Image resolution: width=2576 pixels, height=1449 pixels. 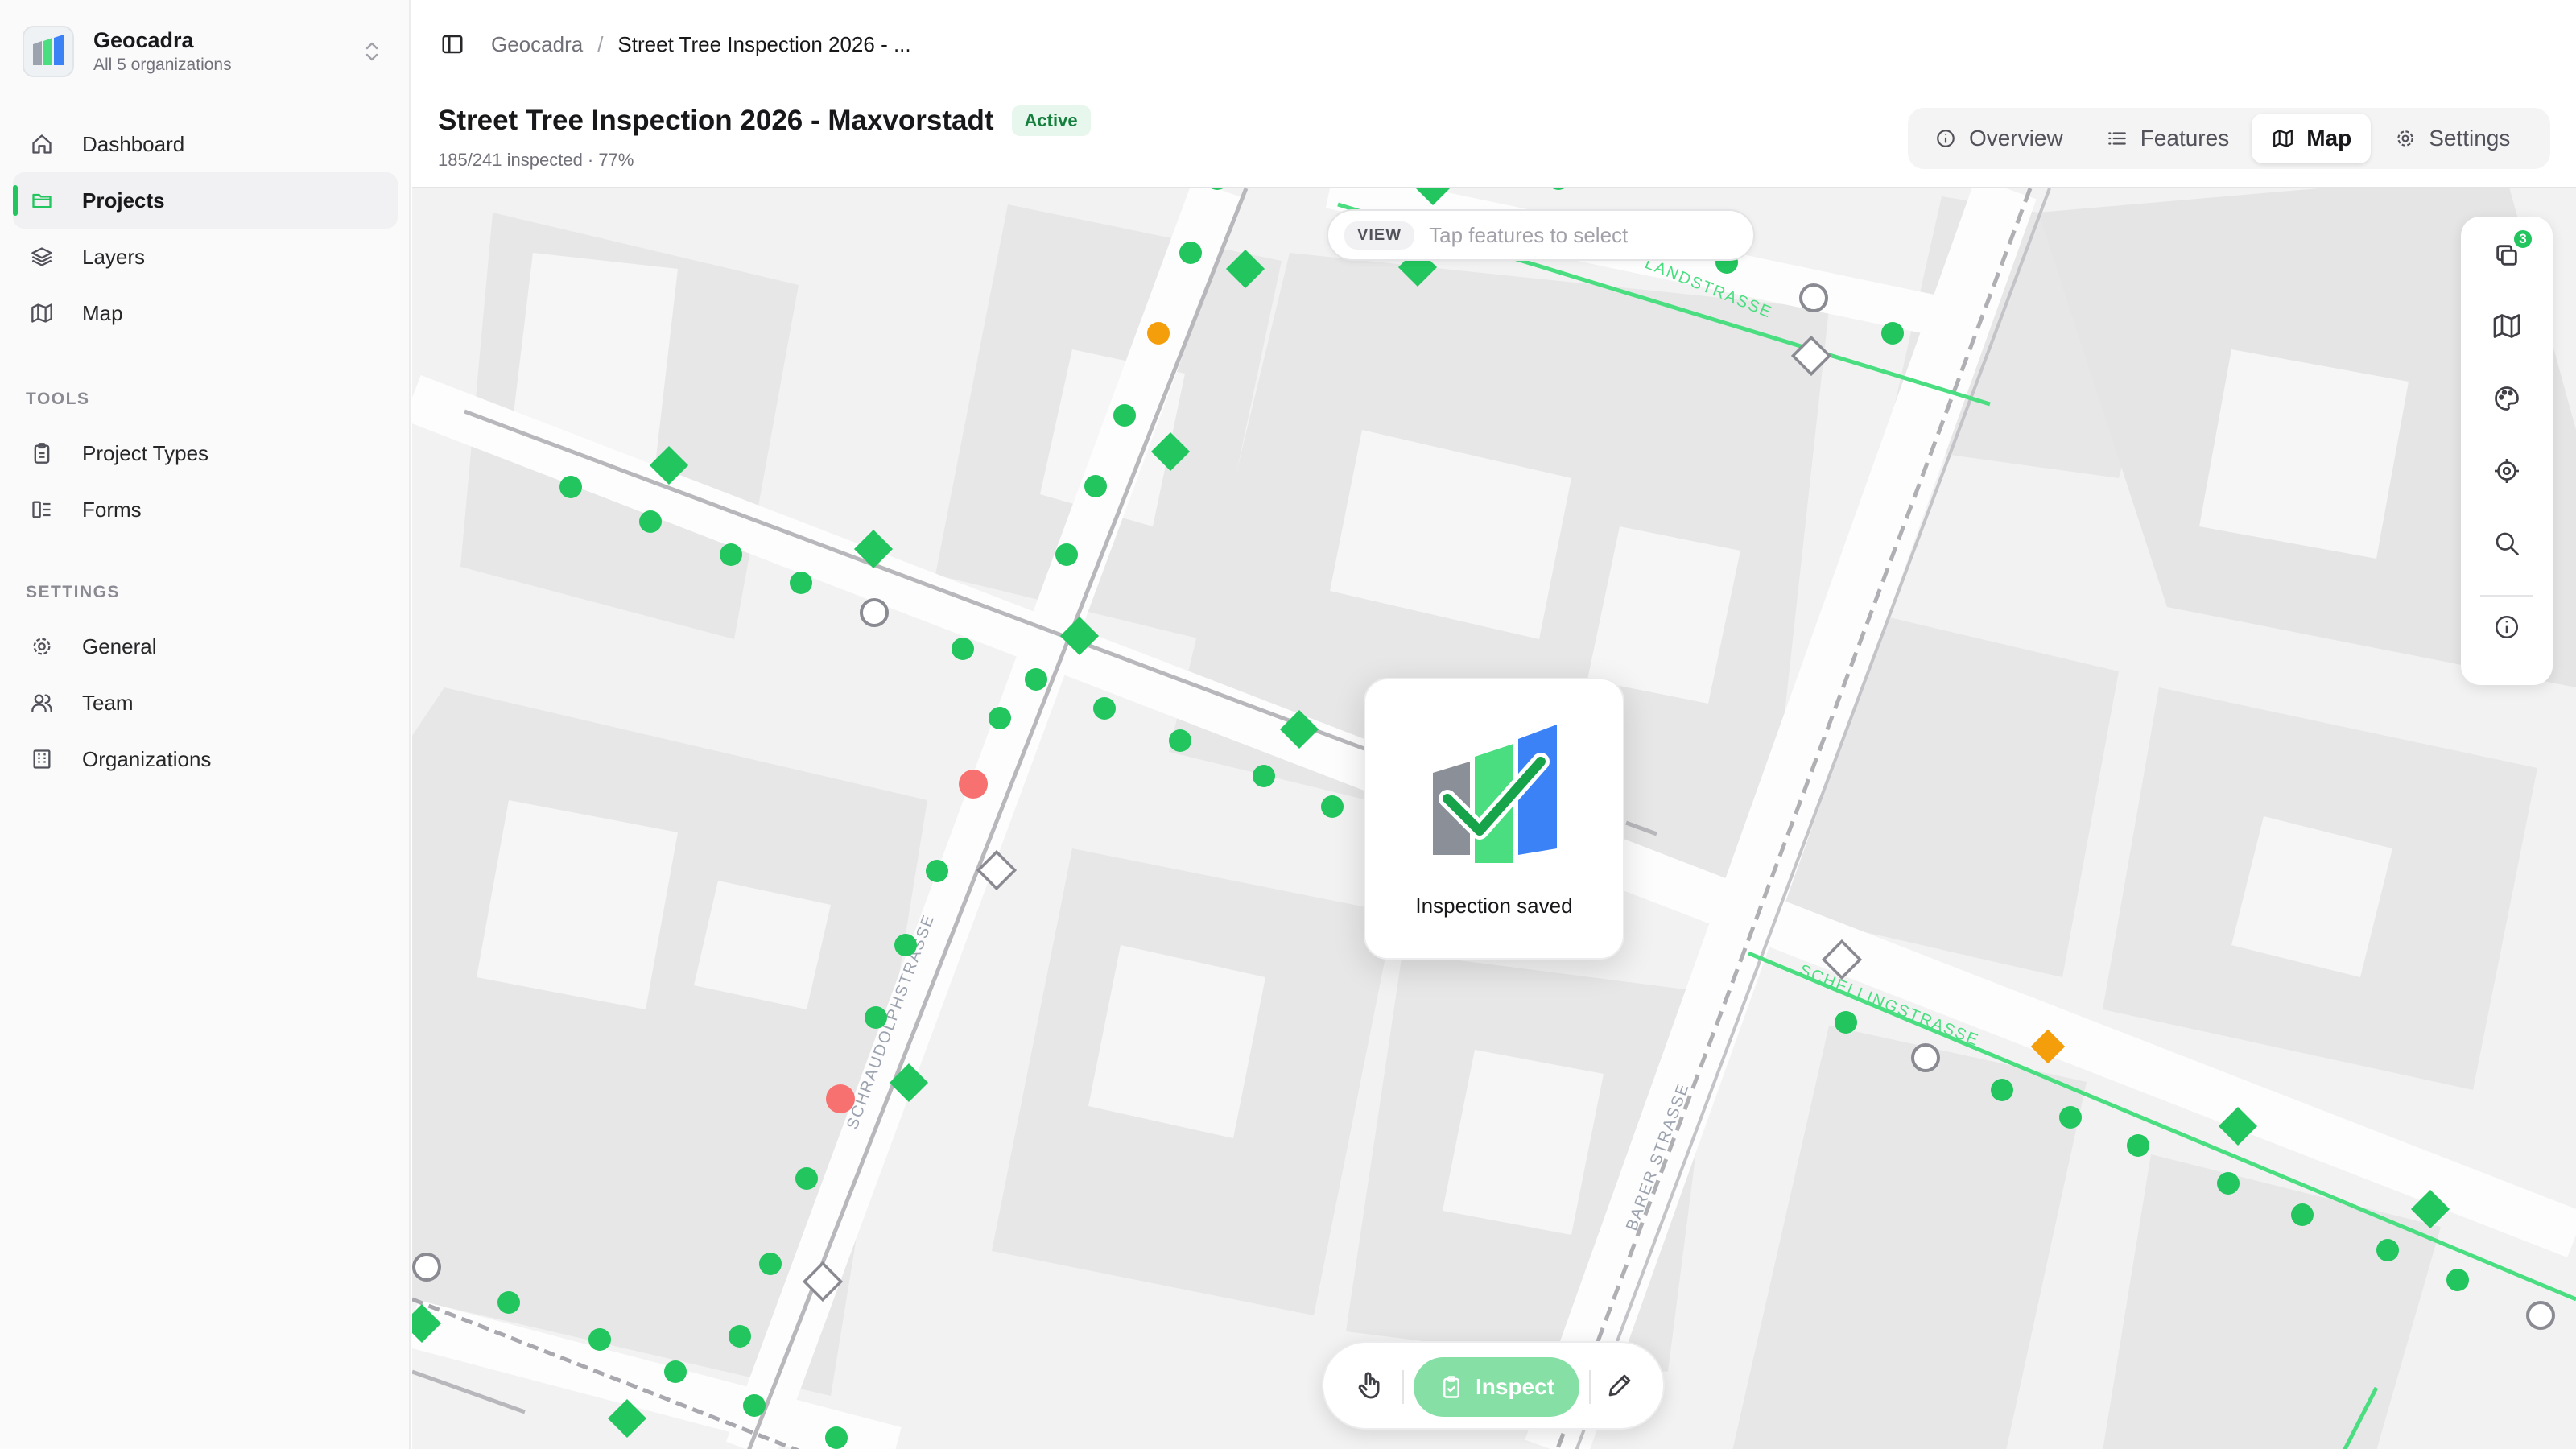 I want to click on tab-features: Features, so click(x=2167, y=138).